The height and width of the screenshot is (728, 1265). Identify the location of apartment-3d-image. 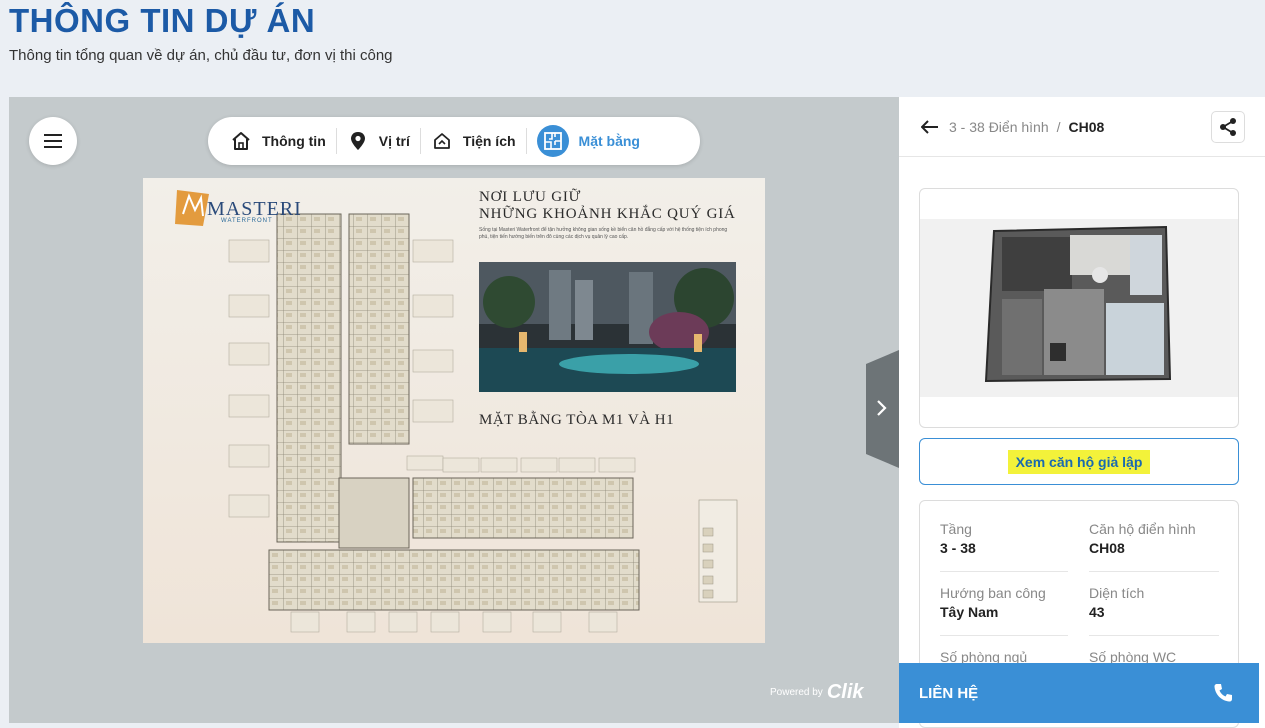
(1078, 304).